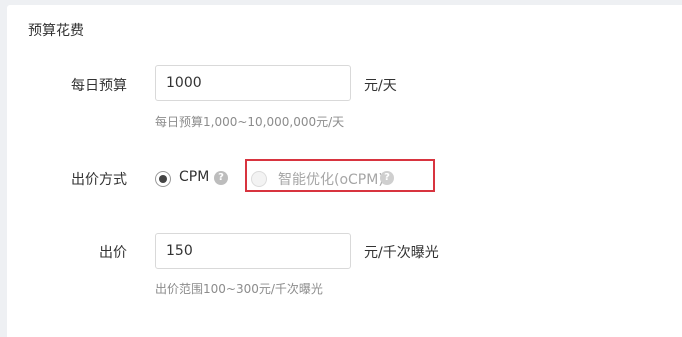 Image resolution: width=682 pixels, height=337 pixels. Describe the element at coordinates (239, 289) in the screenshot. I see `bid-hint: 出价范围100~300元/千次曝光` at that location.